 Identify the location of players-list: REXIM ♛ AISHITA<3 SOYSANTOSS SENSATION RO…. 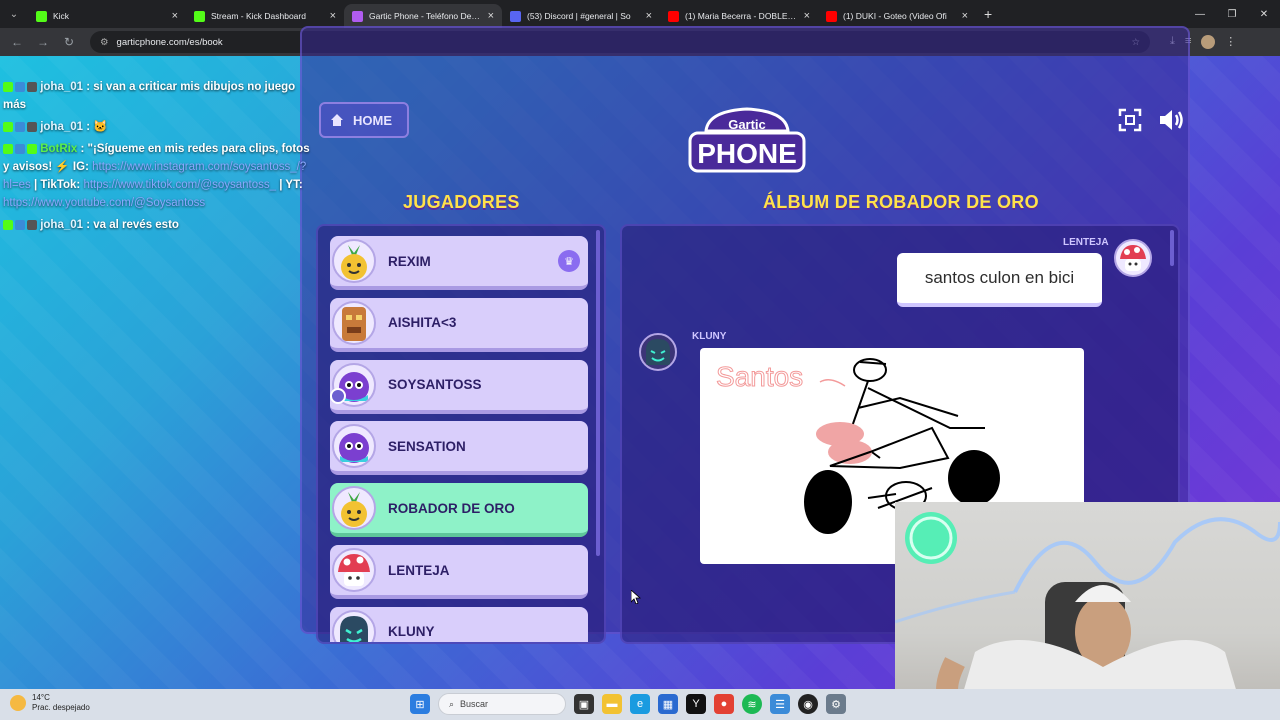
(461, 434).